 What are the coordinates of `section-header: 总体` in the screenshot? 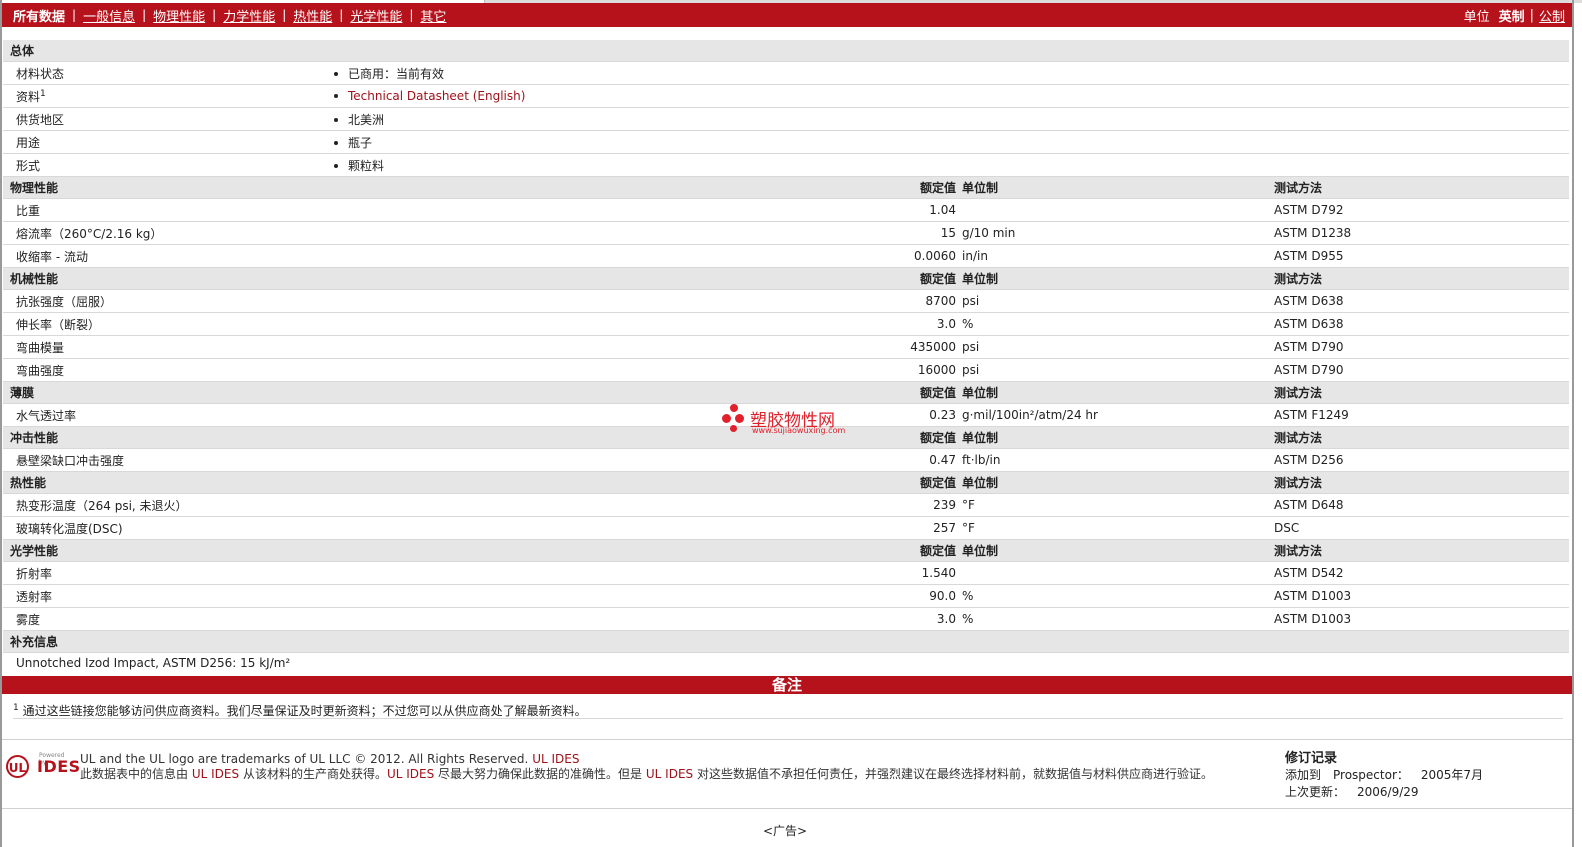 It's located at (786, 51).